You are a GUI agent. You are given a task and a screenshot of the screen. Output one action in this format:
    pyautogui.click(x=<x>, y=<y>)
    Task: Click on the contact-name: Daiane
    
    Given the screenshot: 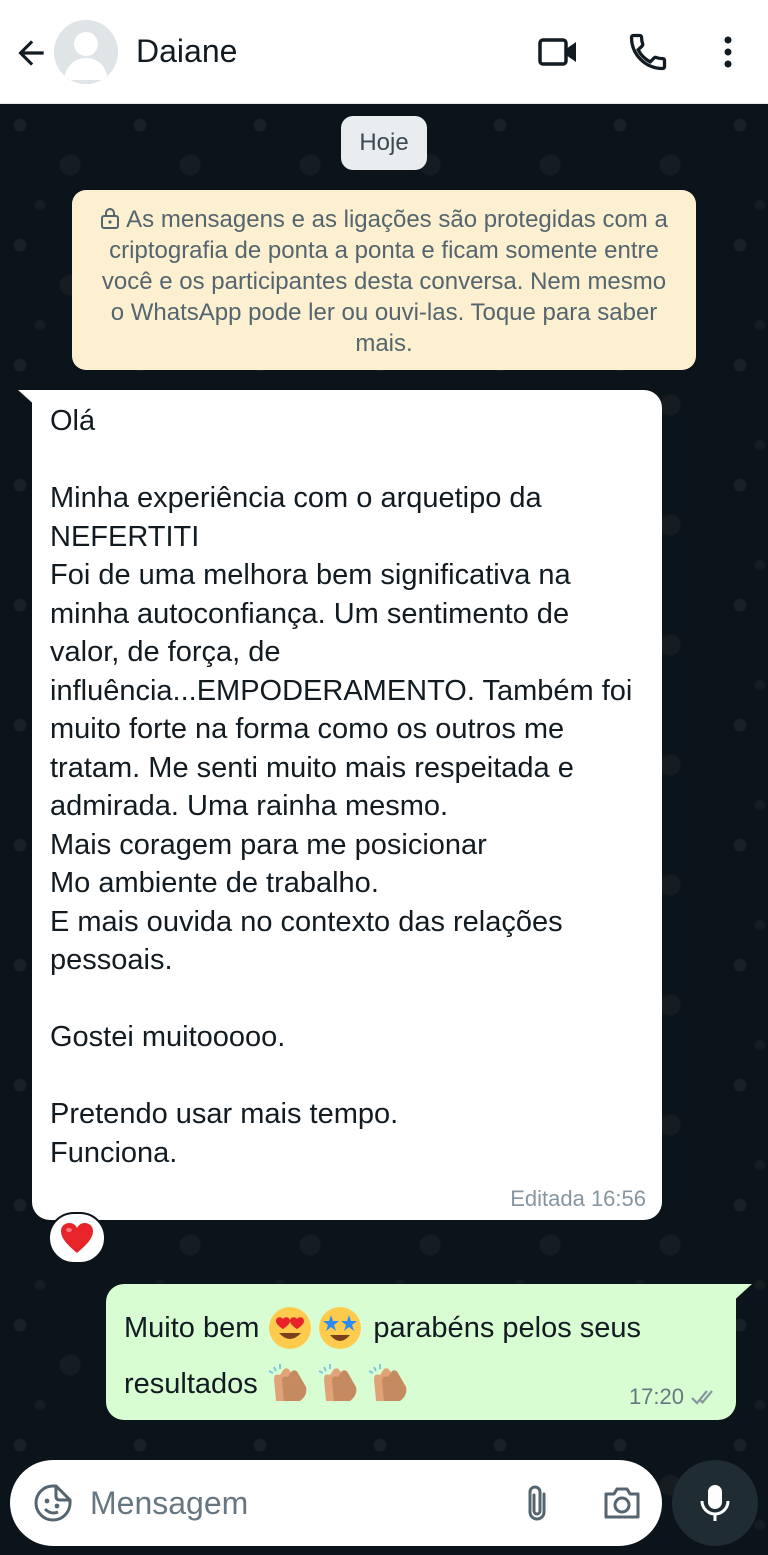 What is the action you would take?
    pyautogui.click(x=186, y=51)
    